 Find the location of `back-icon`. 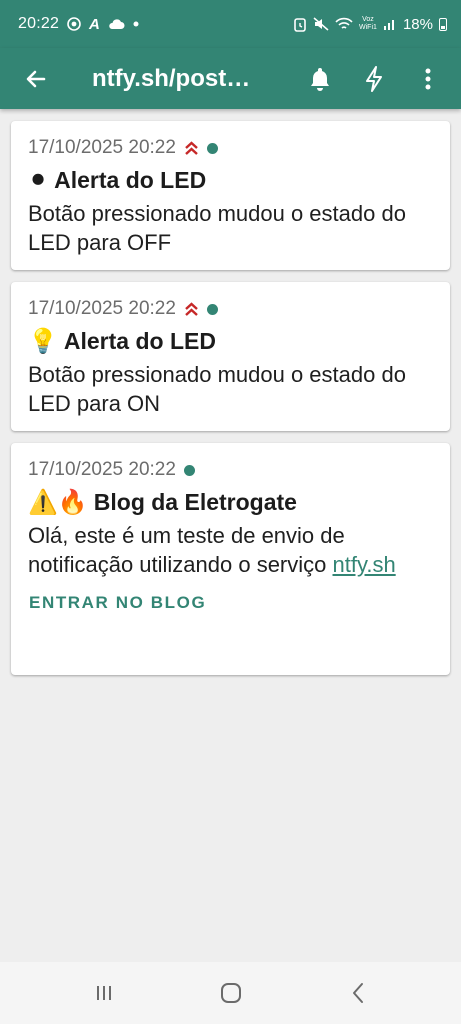

back-icon is located at coordinates (358, 993).